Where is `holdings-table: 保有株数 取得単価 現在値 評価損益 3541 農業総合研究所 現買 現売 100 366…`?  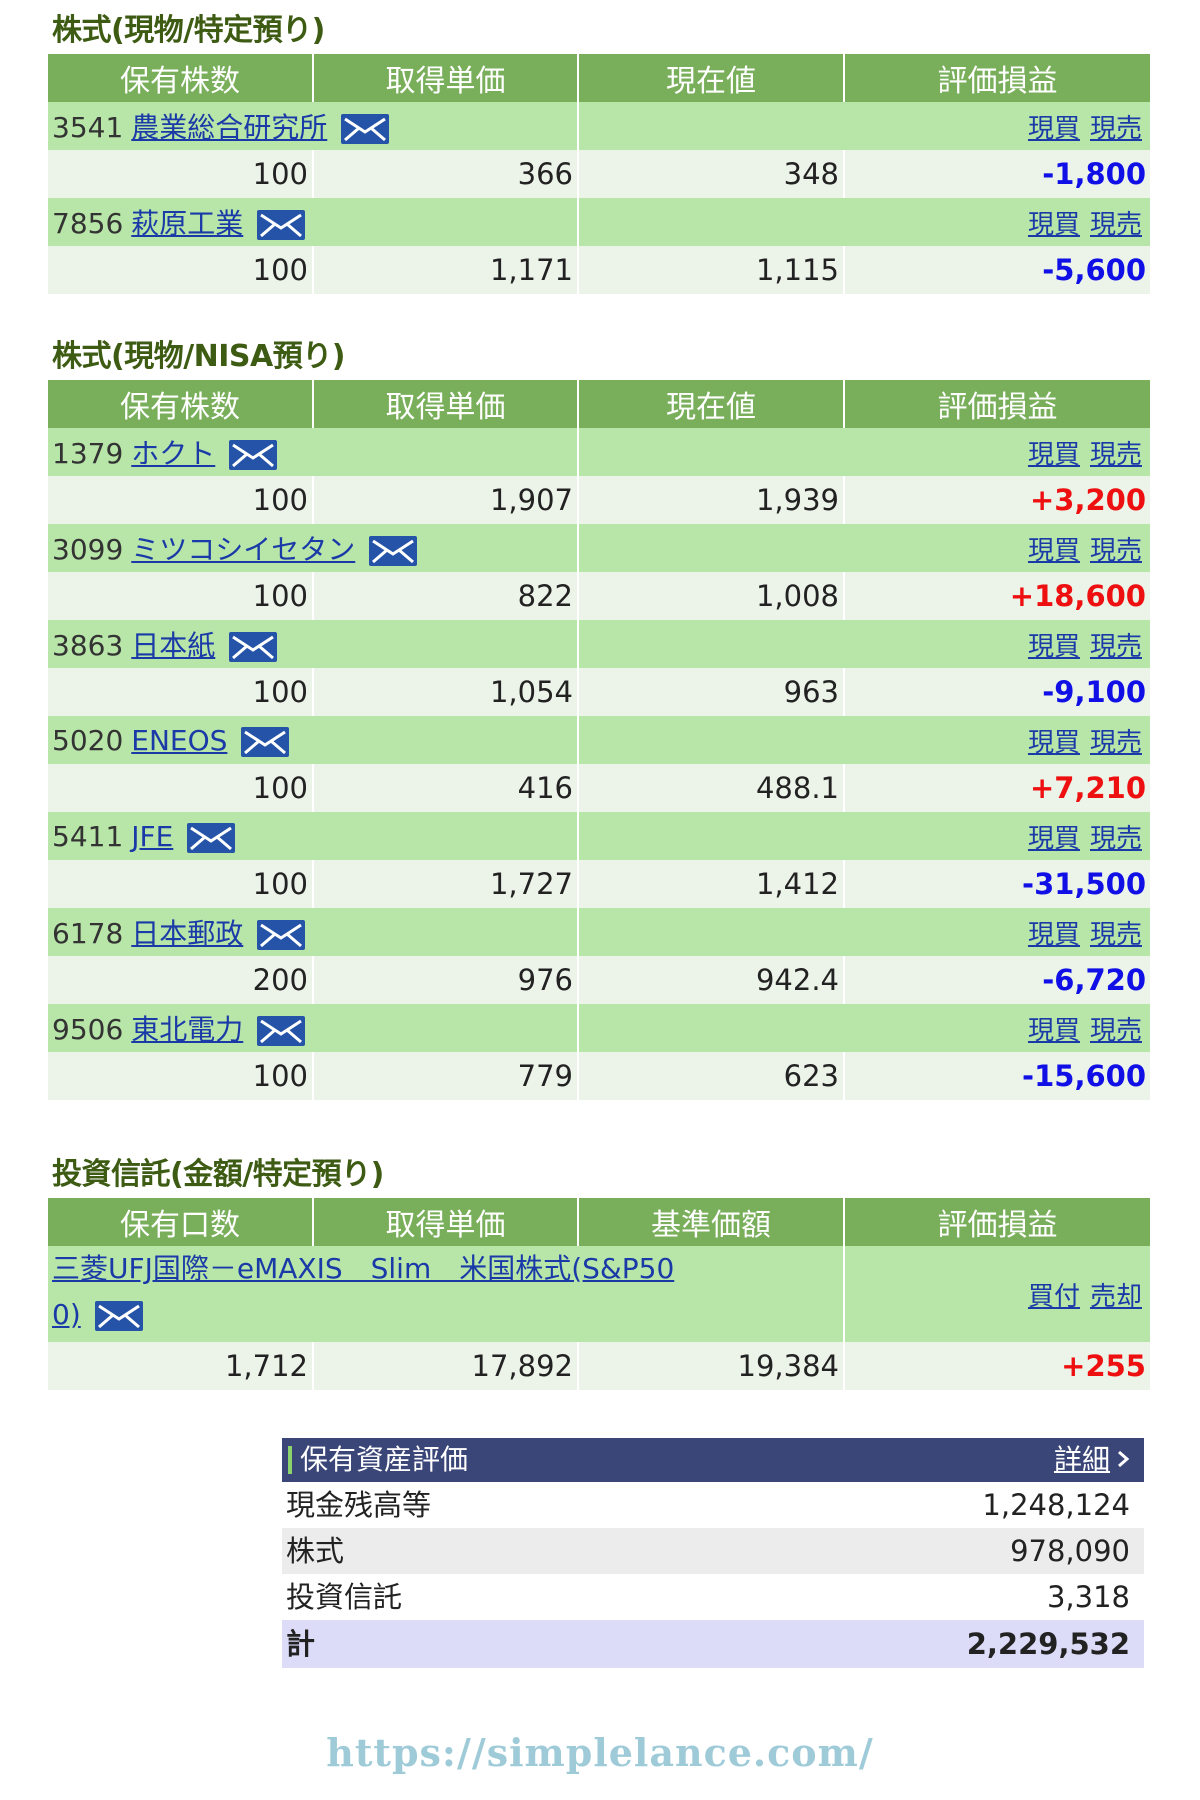
holdings-table: 保有株数 取得単価 現在値 評価損益 3541 農業総合研究所 現買 現売 100 366… is located at coordinates (599, 174).